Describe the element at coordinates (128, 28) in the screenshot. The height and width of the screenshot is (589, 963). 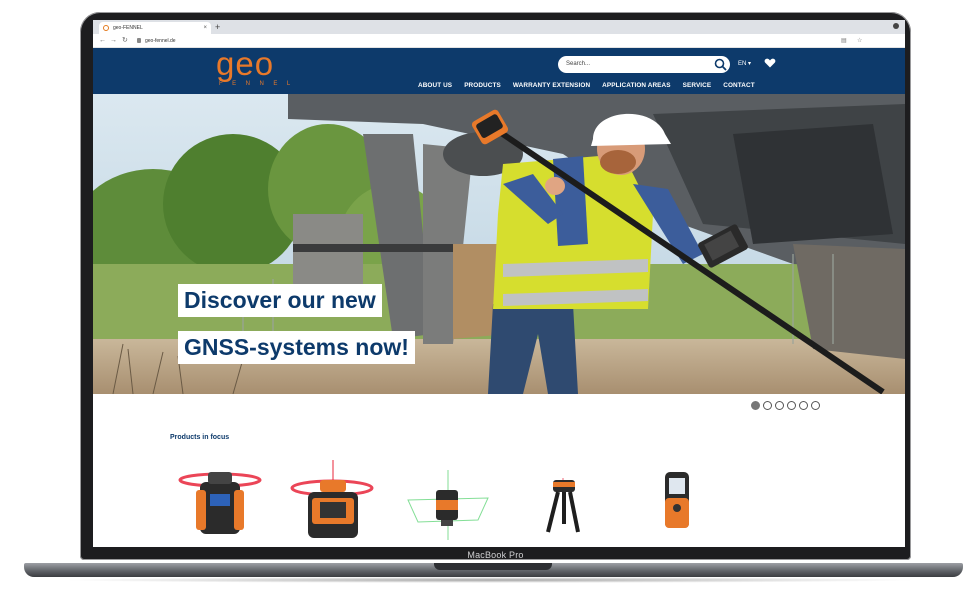
I see `tab-title: geo-FENNEL` at that location.